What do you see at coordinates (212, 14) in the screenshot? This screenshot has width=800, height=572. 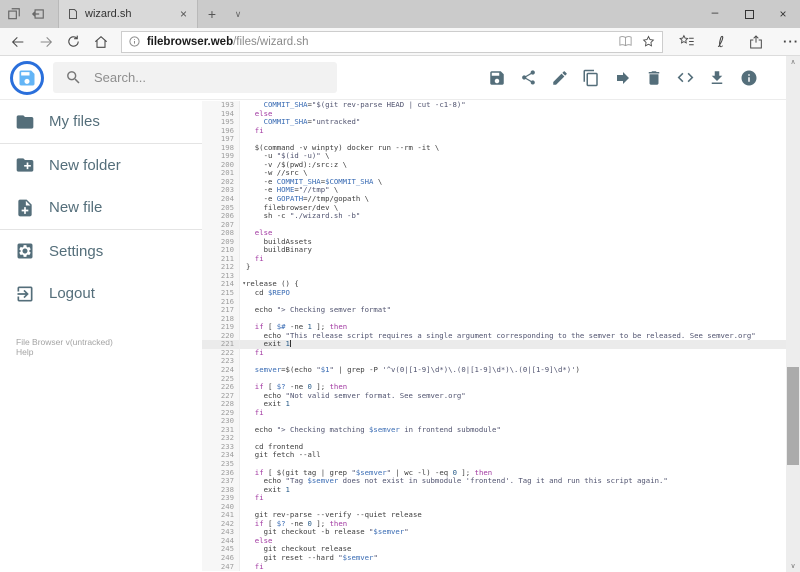 I see `new-tab-button: +` at bounding box center [212, 14].